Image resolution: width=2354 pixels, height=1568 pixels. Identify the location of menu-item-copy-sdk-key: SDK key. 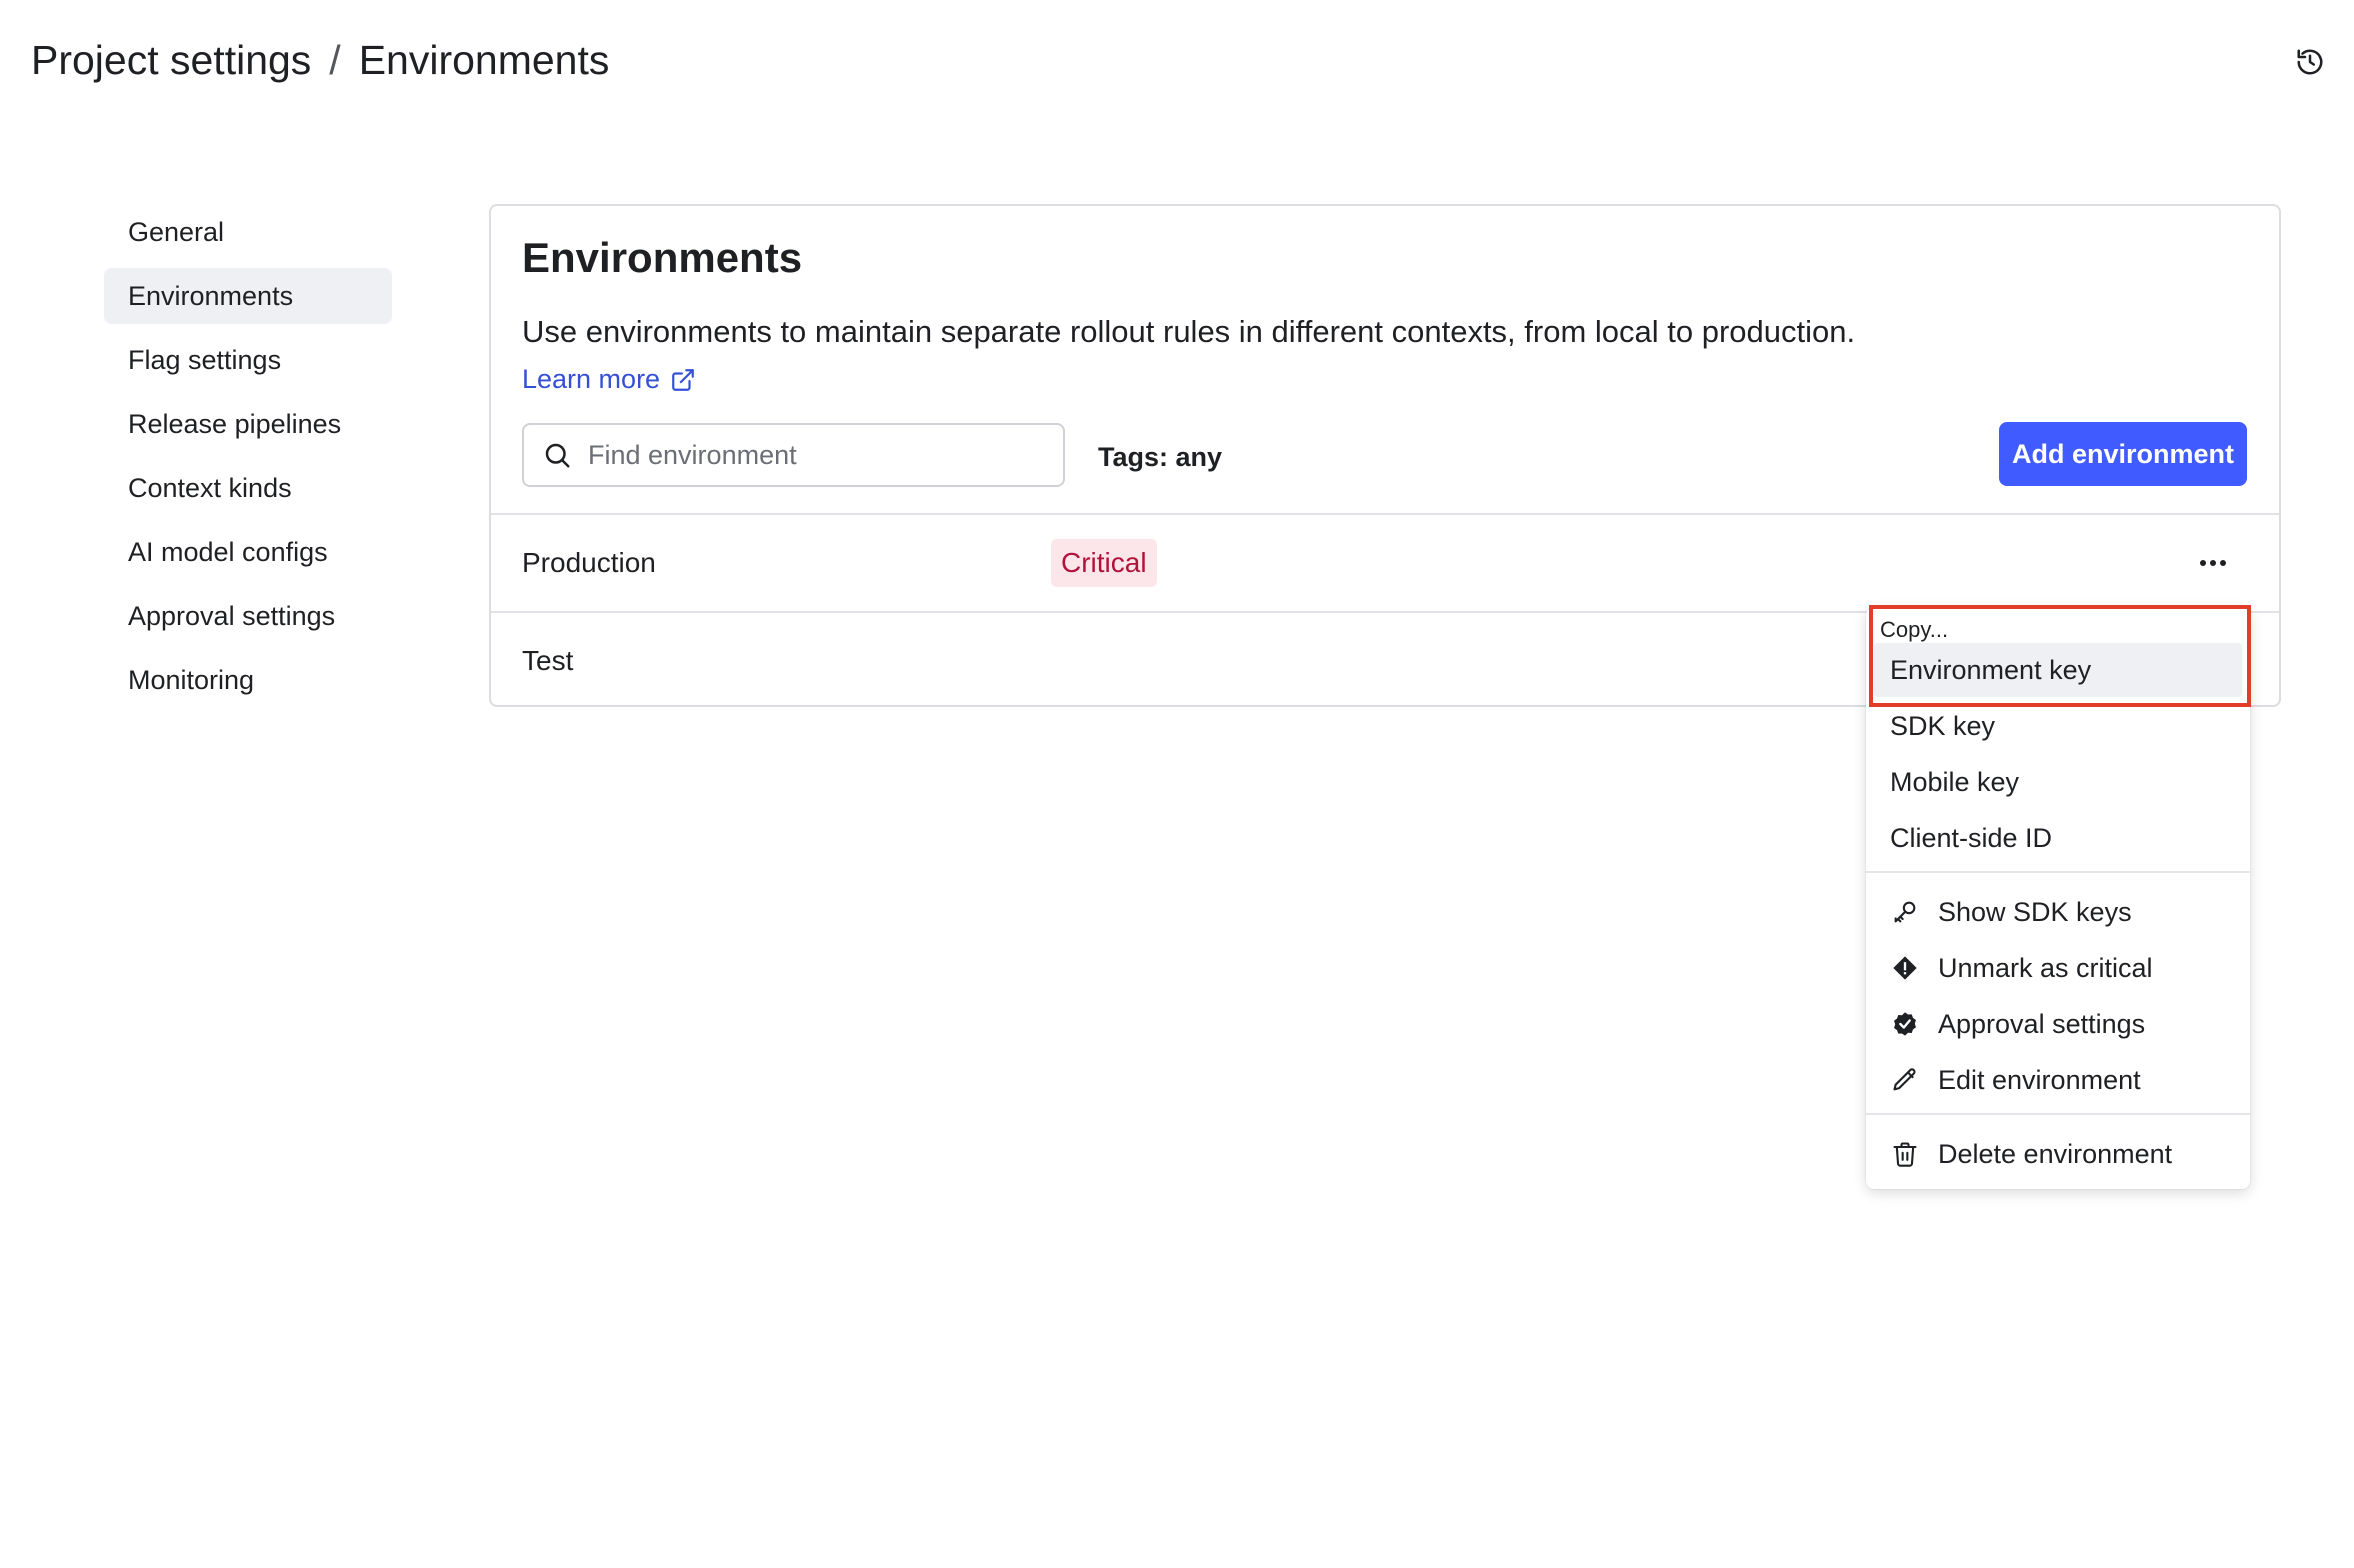
(2058, 726).